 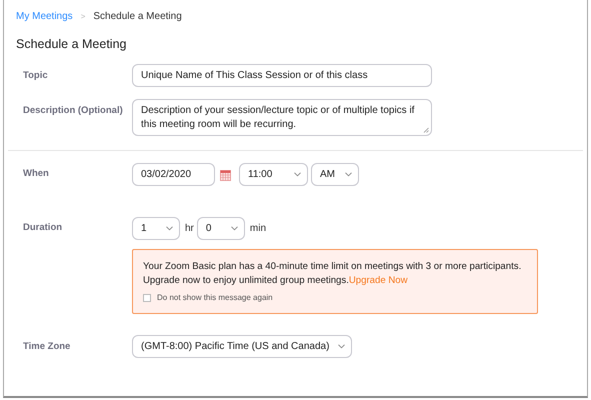 I want to click on field-label: When, so click(x=36, y=173).